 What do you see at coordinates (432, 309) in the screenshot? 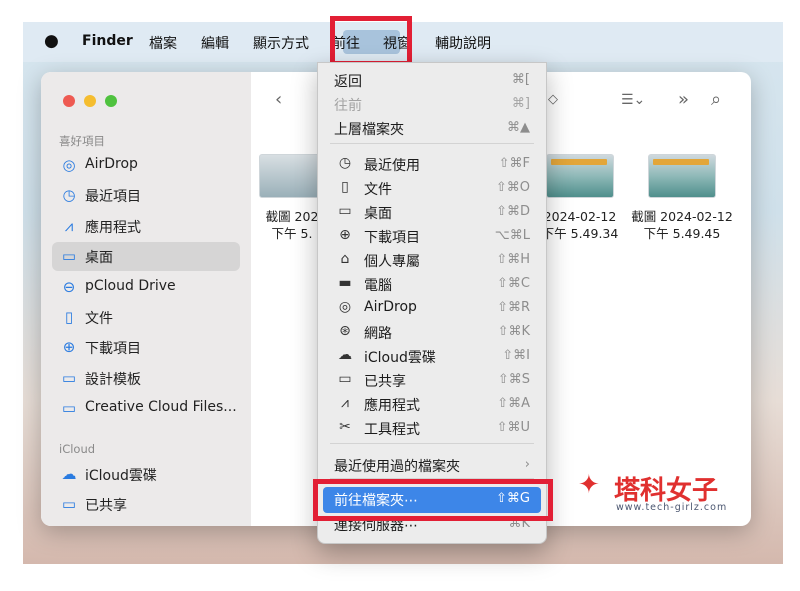
I see `menu-airdrop: ◎ AirDrop ⇧⌘R` at bounding box center [432, 309].